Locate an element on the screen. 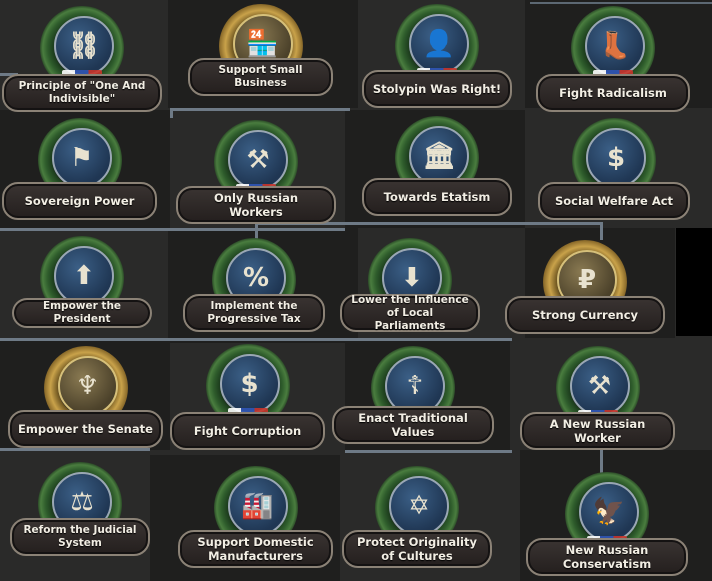  focus-social-welfare-act: $ Social Welfare Act is located at coordinates (614, 168).